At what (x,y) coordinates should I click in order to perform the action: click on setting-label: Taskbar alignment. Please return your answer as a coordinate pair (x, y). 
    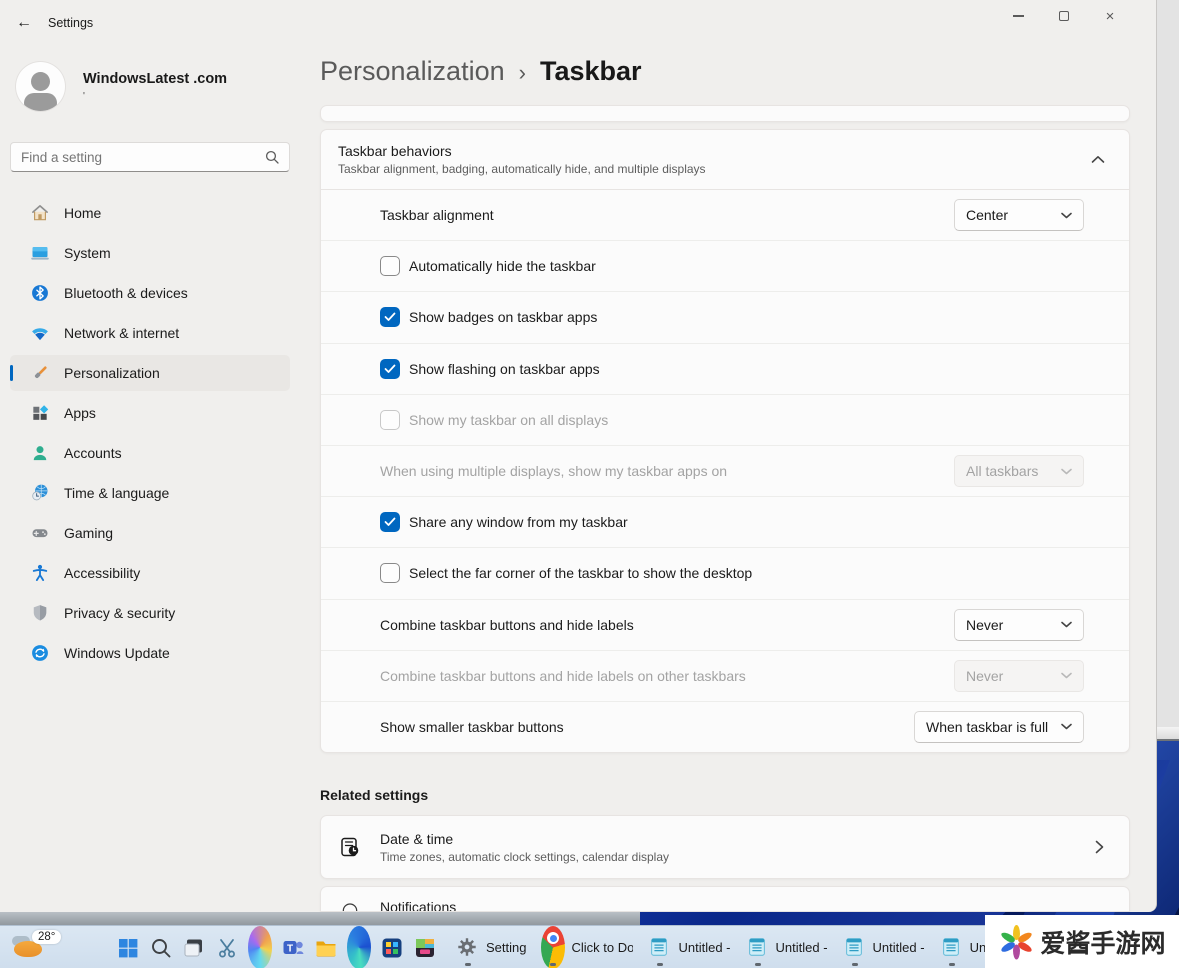
    Looking at the image, I should click on (437, 215).